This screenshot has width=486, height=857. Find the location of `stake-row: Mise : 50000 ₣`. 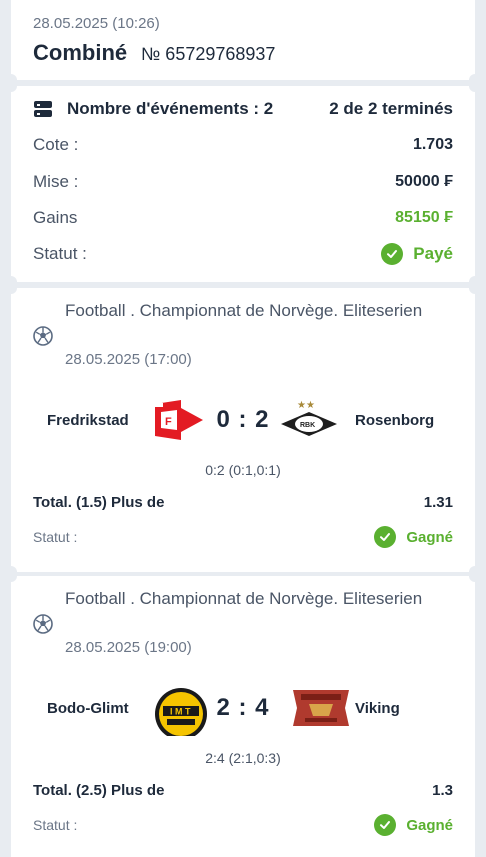

stake-row: Mise : 50000 ₣ is located at coordinates (243, 182).